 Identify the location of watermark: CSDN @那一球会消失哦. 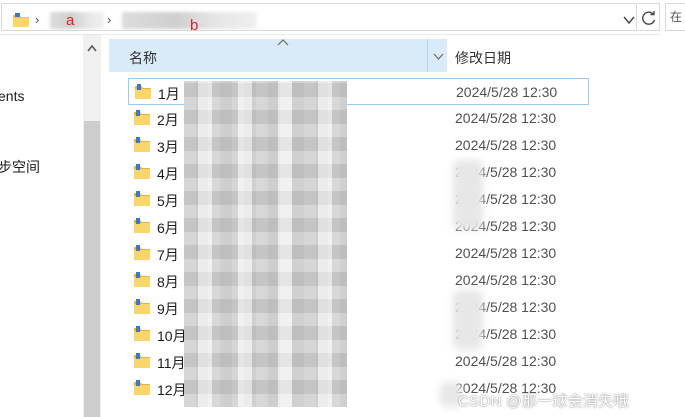
(543, 401).